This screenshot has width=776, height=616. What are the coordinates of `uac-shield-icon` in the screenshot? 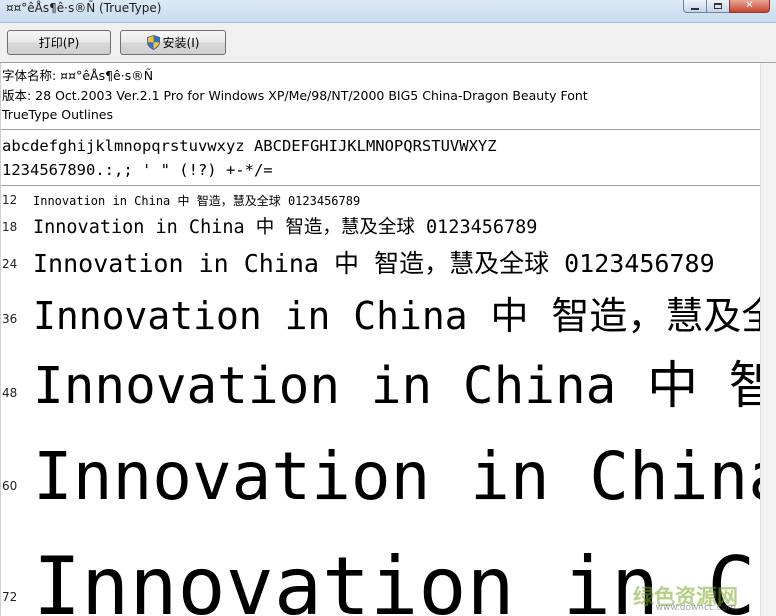 It's located at (153, 42).